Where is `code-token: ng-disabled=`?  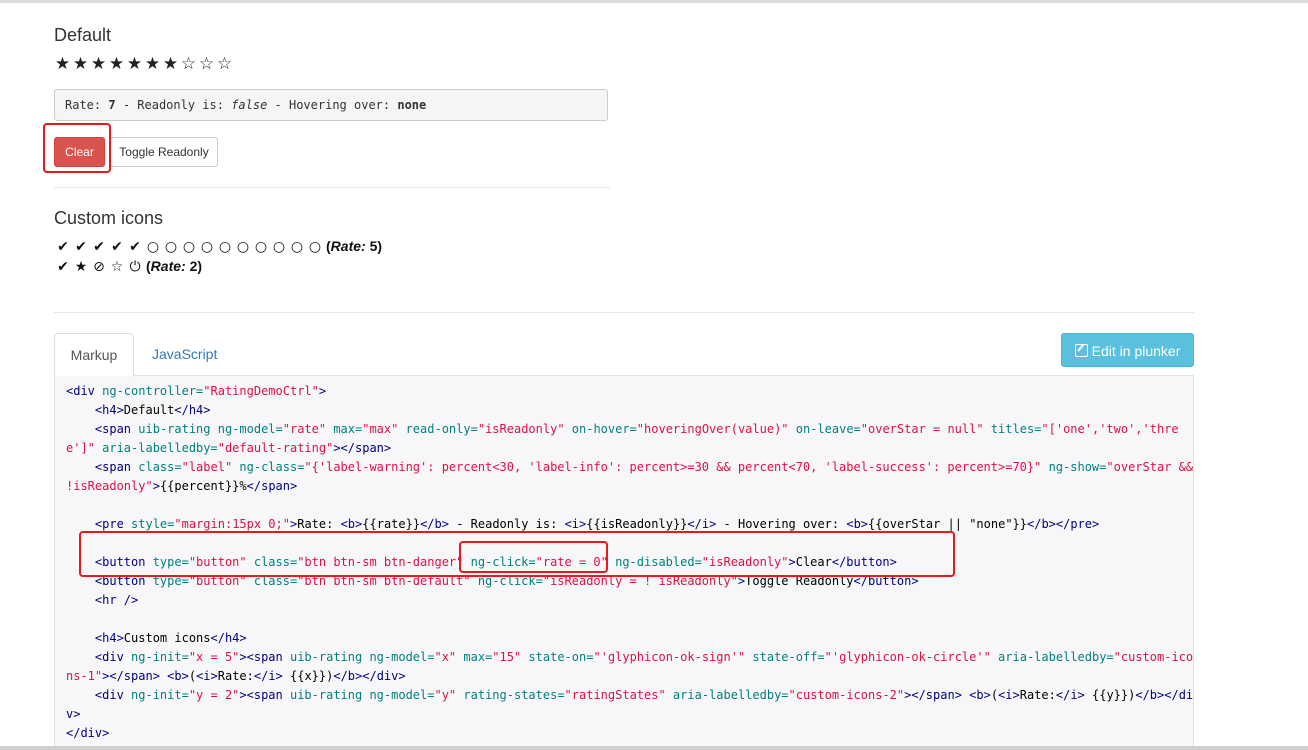
code-token: ng-disabled= is located at coordinates (654, 562).